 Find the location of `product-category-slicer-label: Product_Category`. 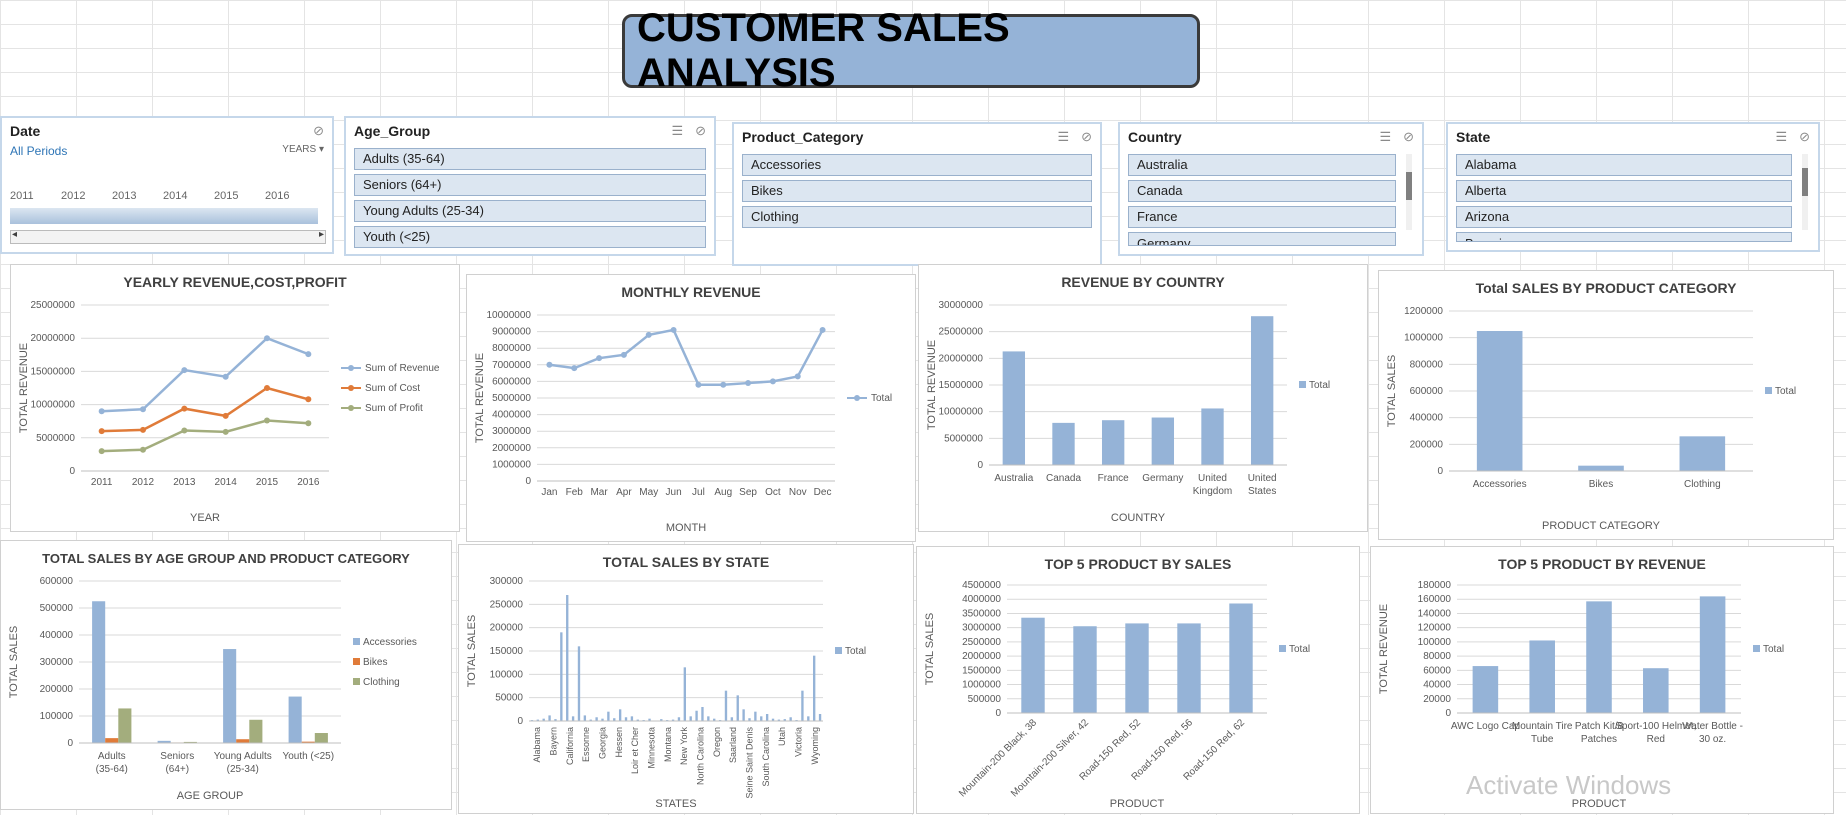

product-category-slicer-label: Product_Category is located at coordinates (803, 137).